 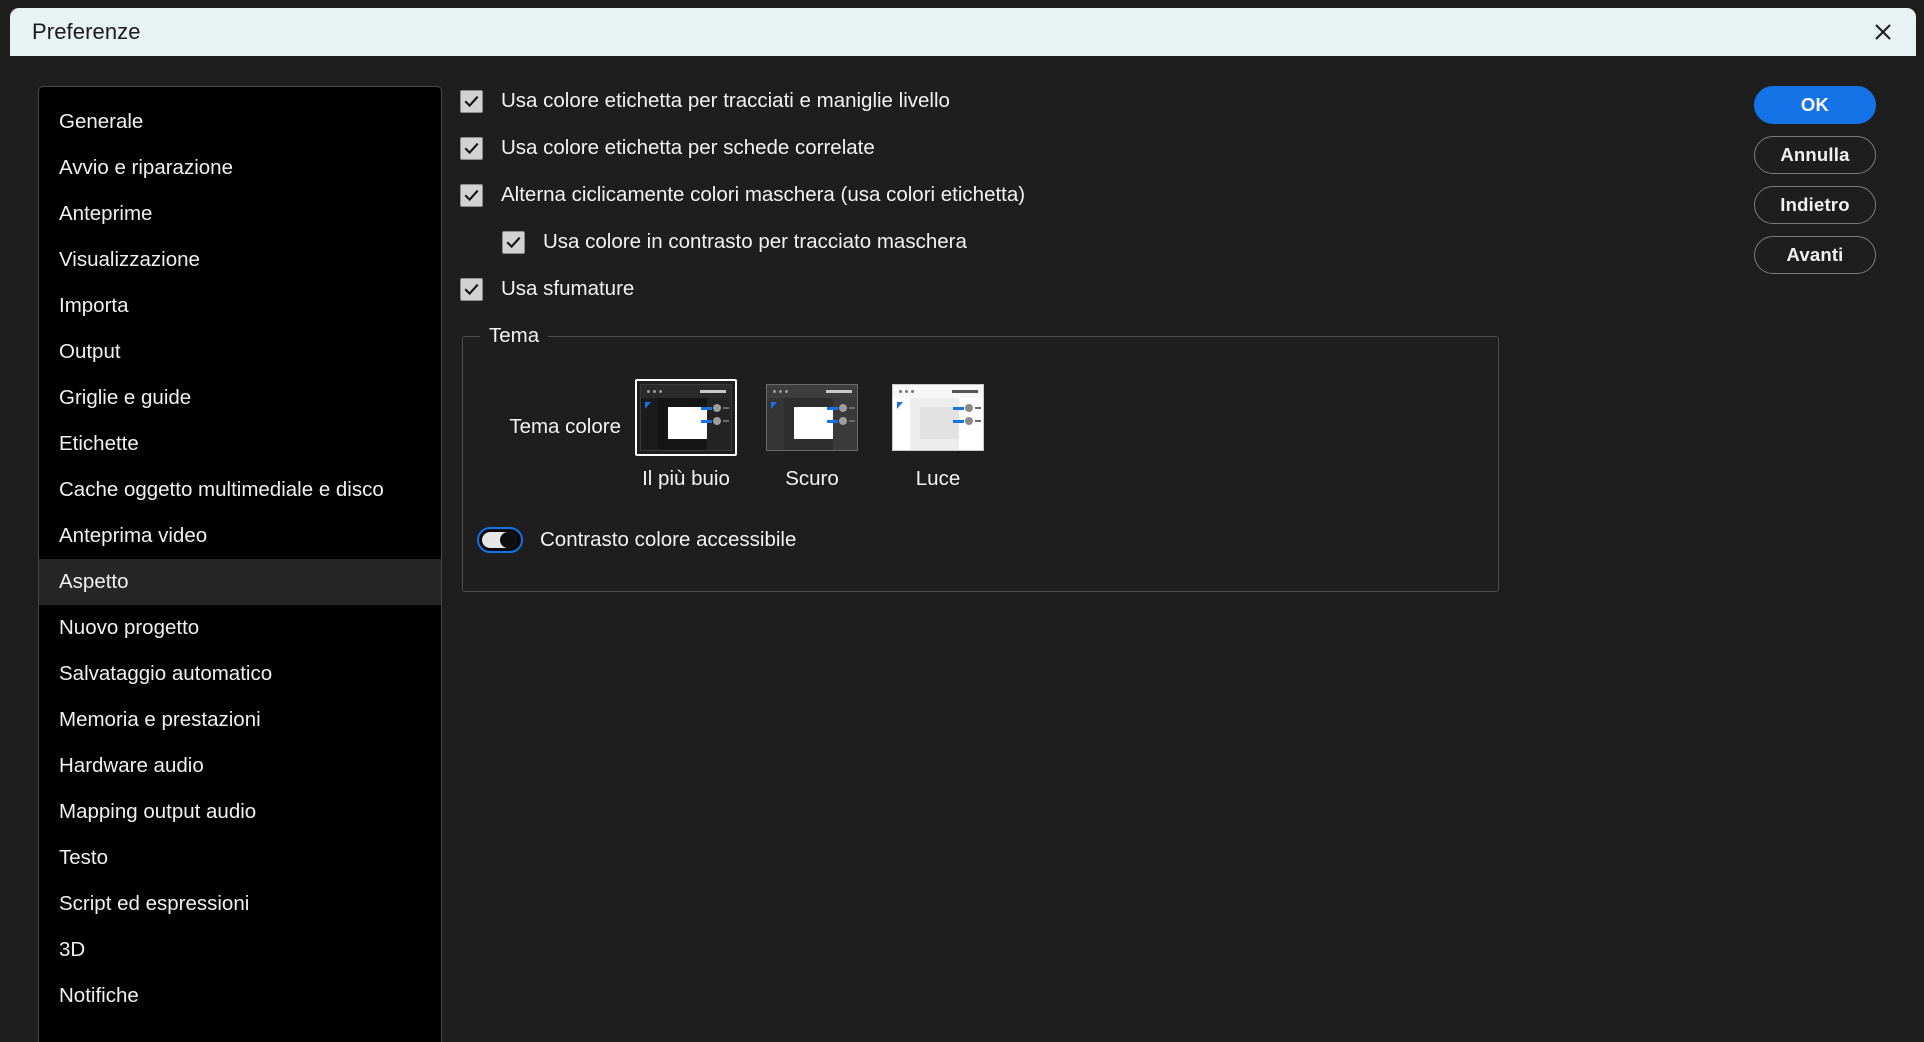 I want to click on sidebar-item-script-ed-espressioni: Script ed espressioni, so click(x=240, y=904).